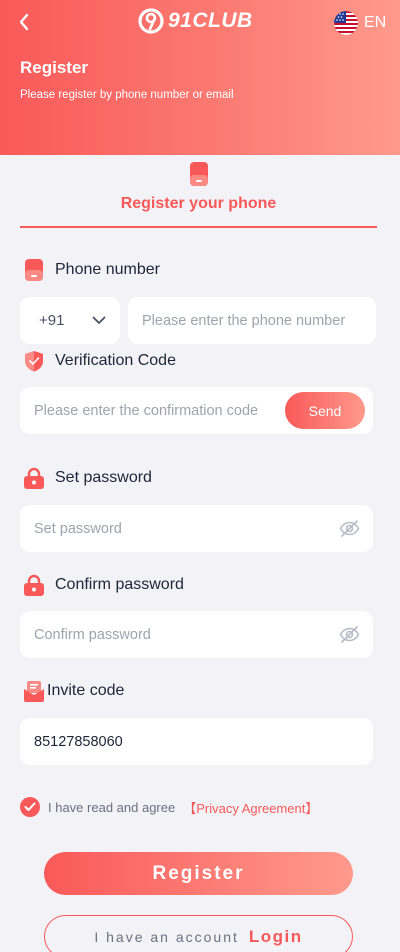 This screenshot has height=952, width=400. What do you see at coordinates (34, 361) in the screenshot?
I see `shield-icon` at bounding box center [34, 361].